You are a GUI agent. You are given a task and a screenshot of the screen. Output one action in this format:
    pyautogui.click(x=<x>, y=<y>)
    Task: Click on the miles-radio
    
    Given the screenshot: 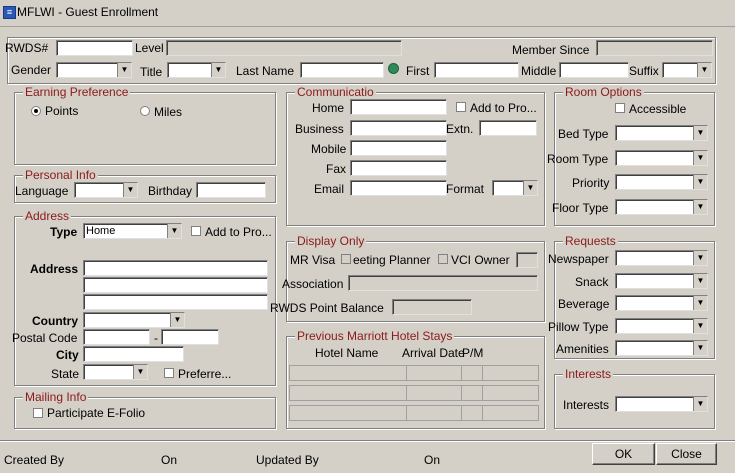 What is the action you would take?
    pyautogui.click(x=145, y=111)
    